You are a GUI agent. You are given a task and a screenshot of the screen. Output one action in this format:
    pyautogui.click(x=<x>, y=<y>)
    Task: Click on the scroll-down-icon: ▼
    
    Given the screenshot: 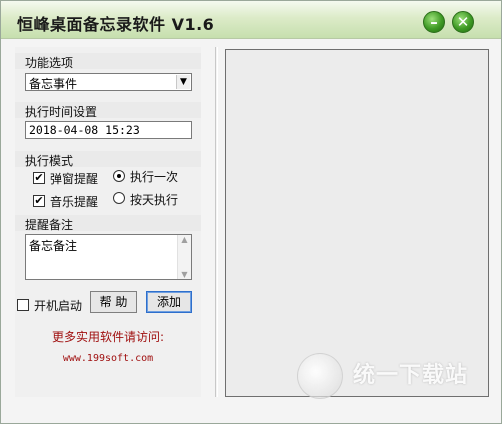 What is the action you would take?
    pyautogui.click(x=184, y=274)
    